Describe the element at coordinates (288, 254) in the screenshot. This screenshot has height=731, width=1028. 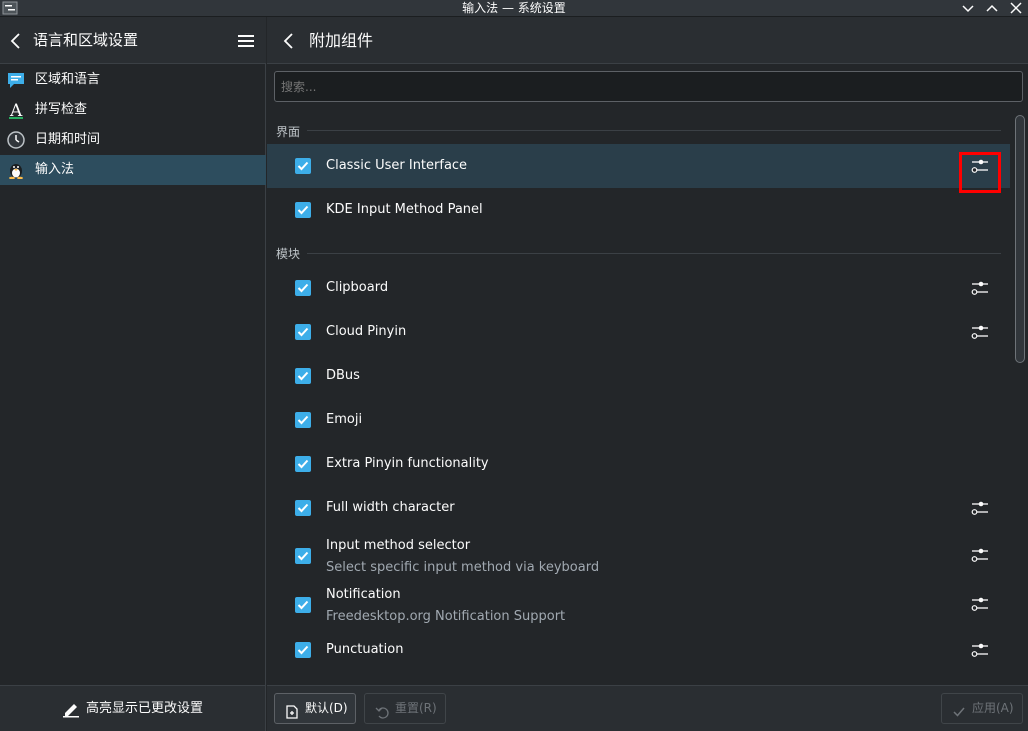
I see `section-header: 模块` at that location.